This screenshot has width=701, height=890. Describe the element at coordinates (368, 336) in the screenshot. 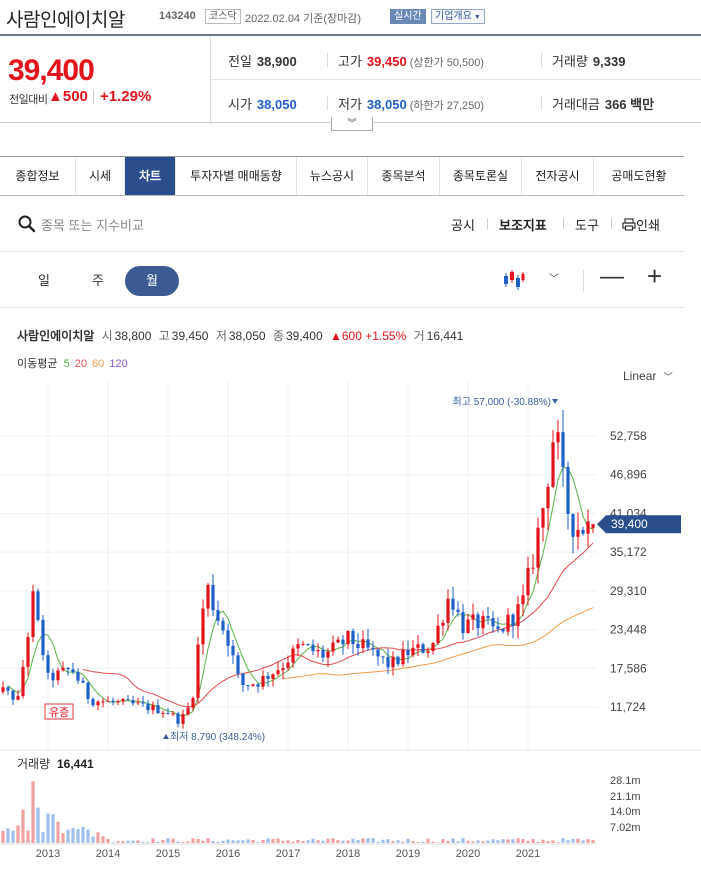

I see `info-change: ▲600 +1.55%` at that location.